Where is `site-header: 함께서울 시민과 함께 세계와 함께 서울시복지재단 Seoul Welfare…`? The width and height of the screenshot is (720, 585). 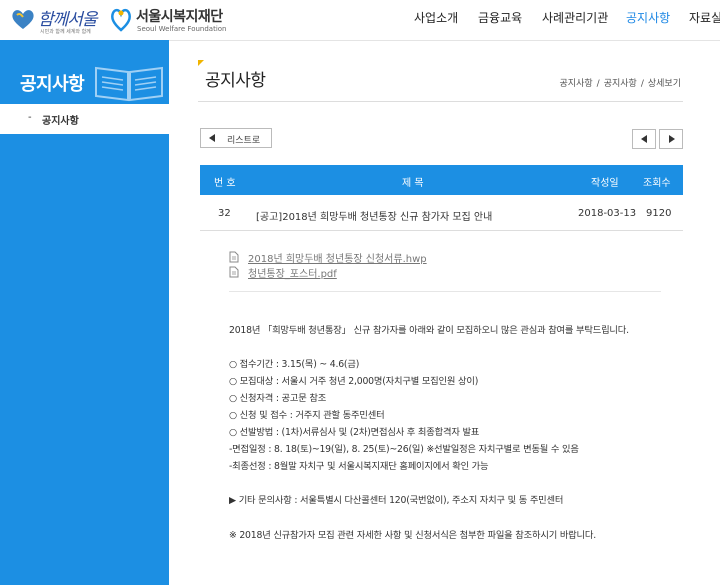
site-header: 함께서울 시민과 함께 세계와 함께 서울시복지재단 Seoul Welfare… is located at coordinates (360, 20).